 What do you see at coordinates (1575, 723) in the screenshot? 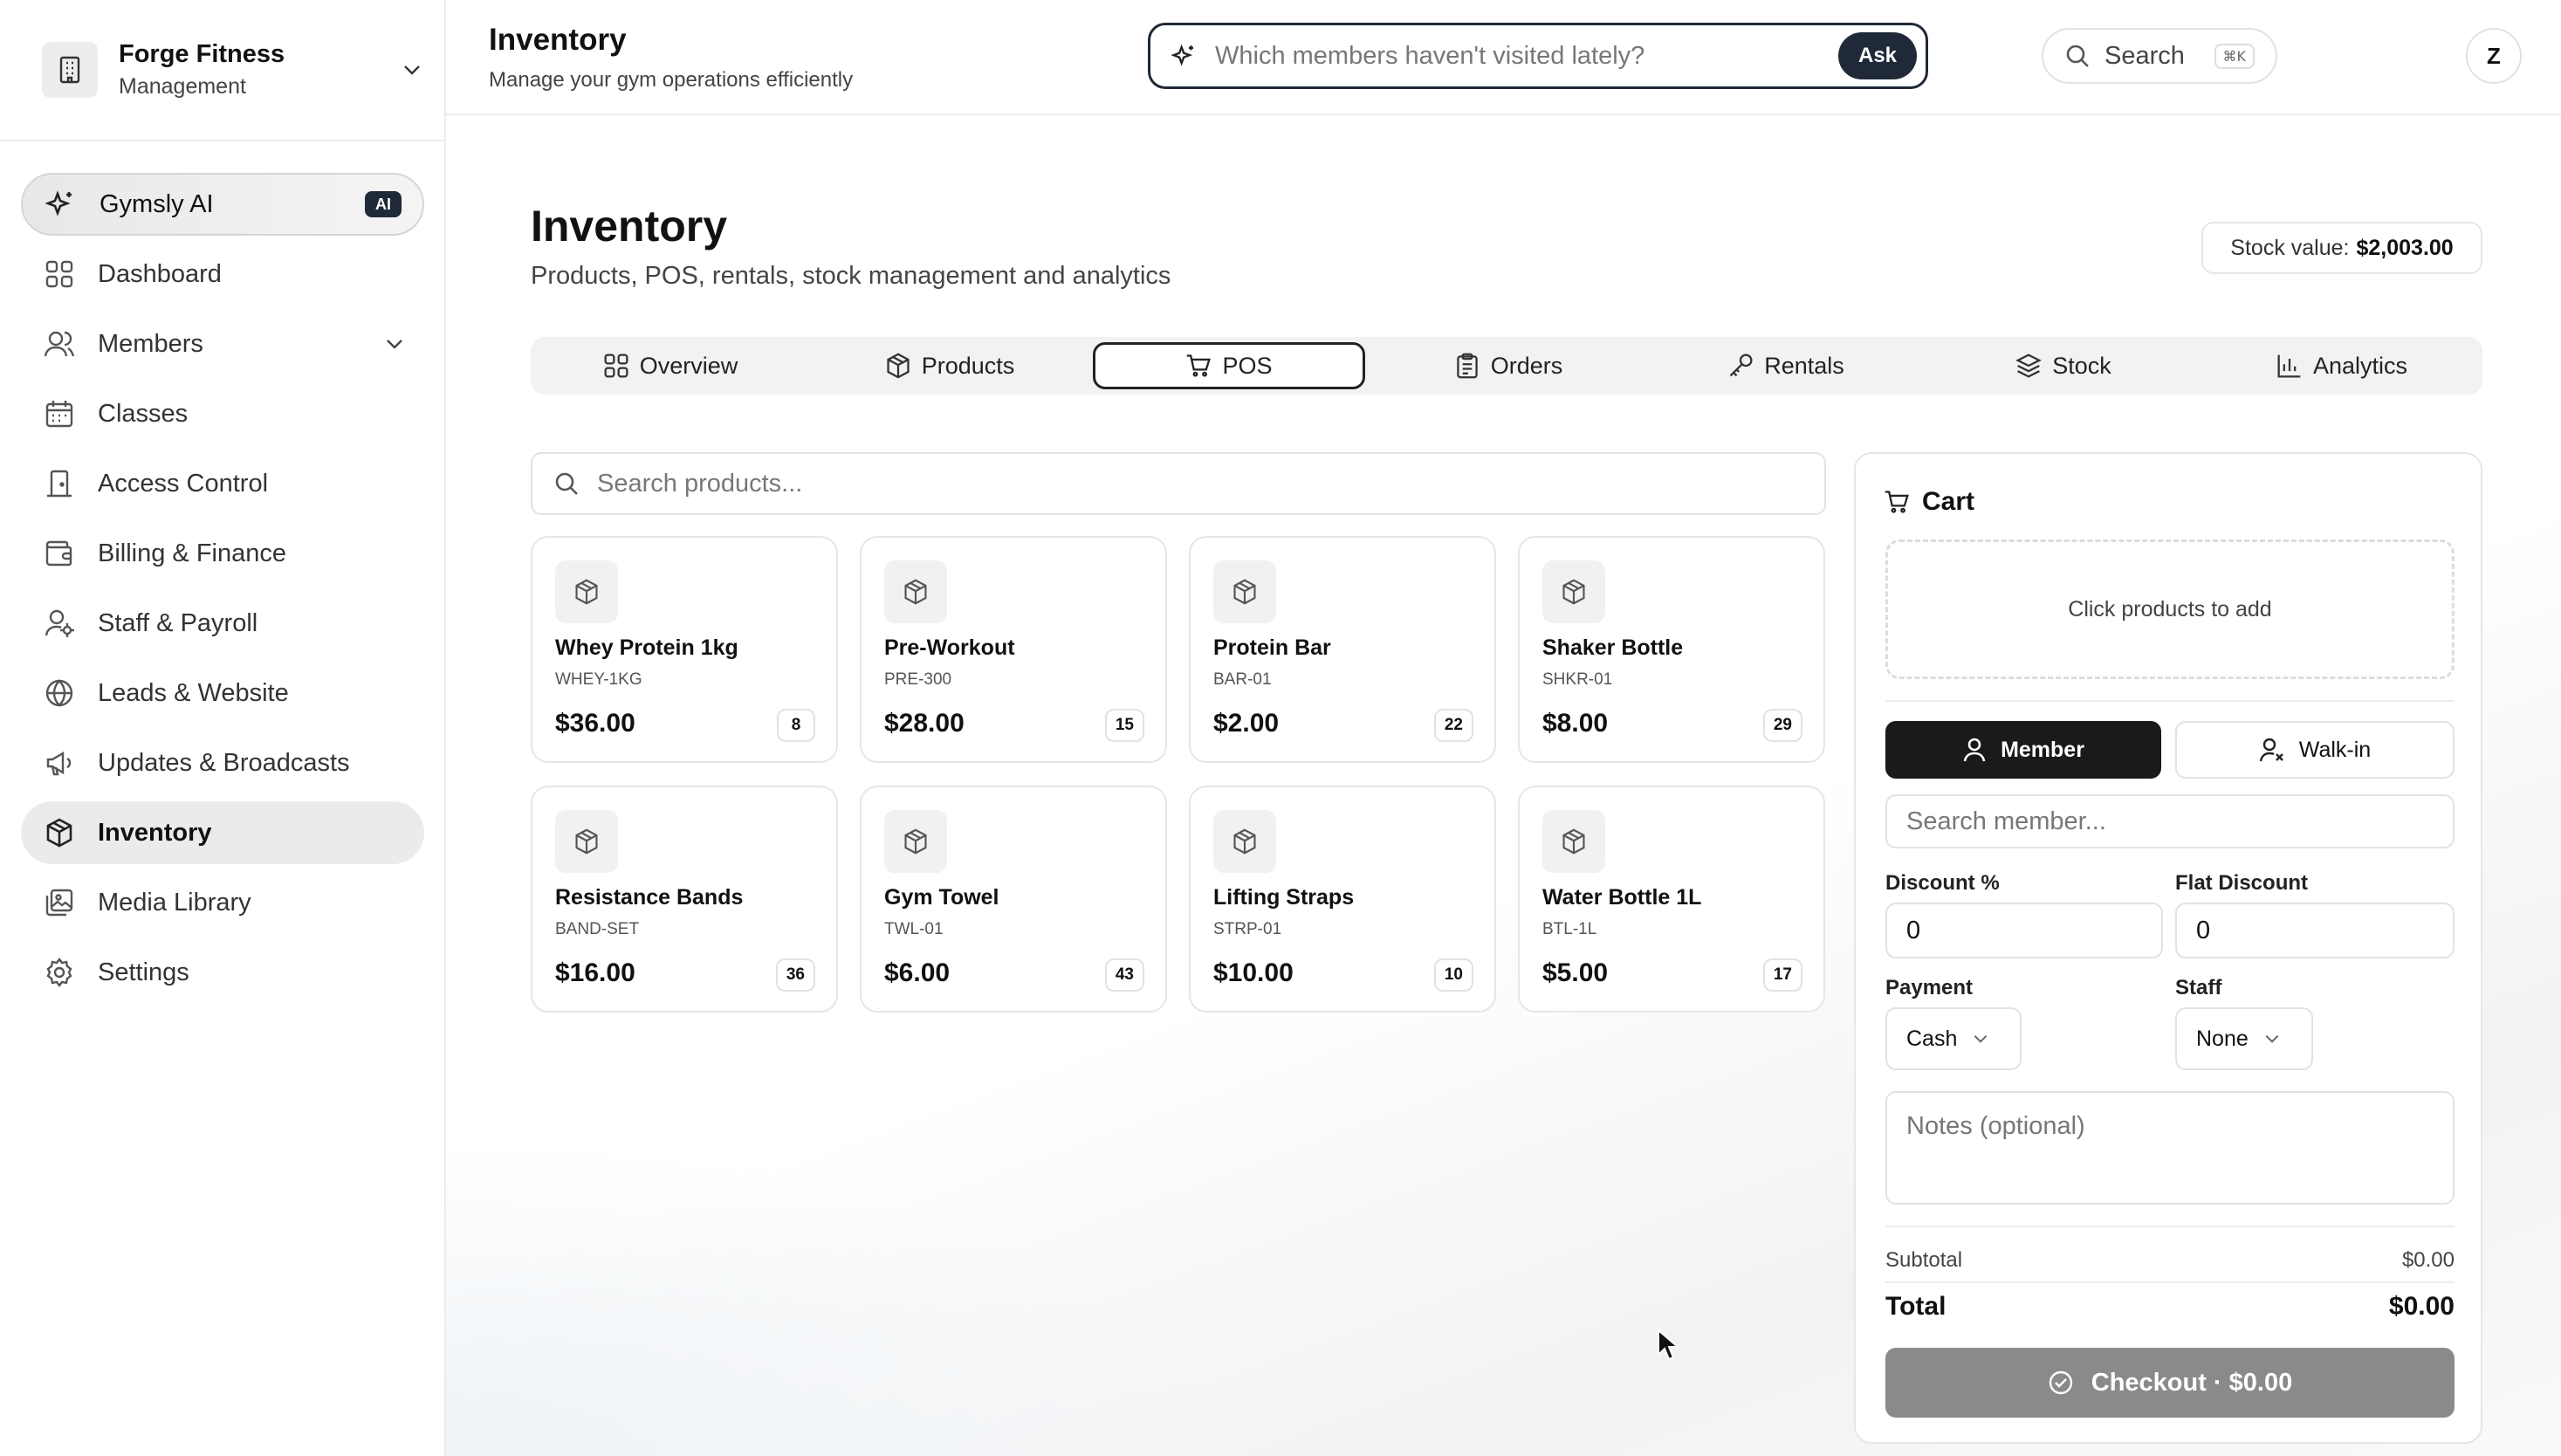
I see `product-price: $8.00` at bounding box center [1575, 723].